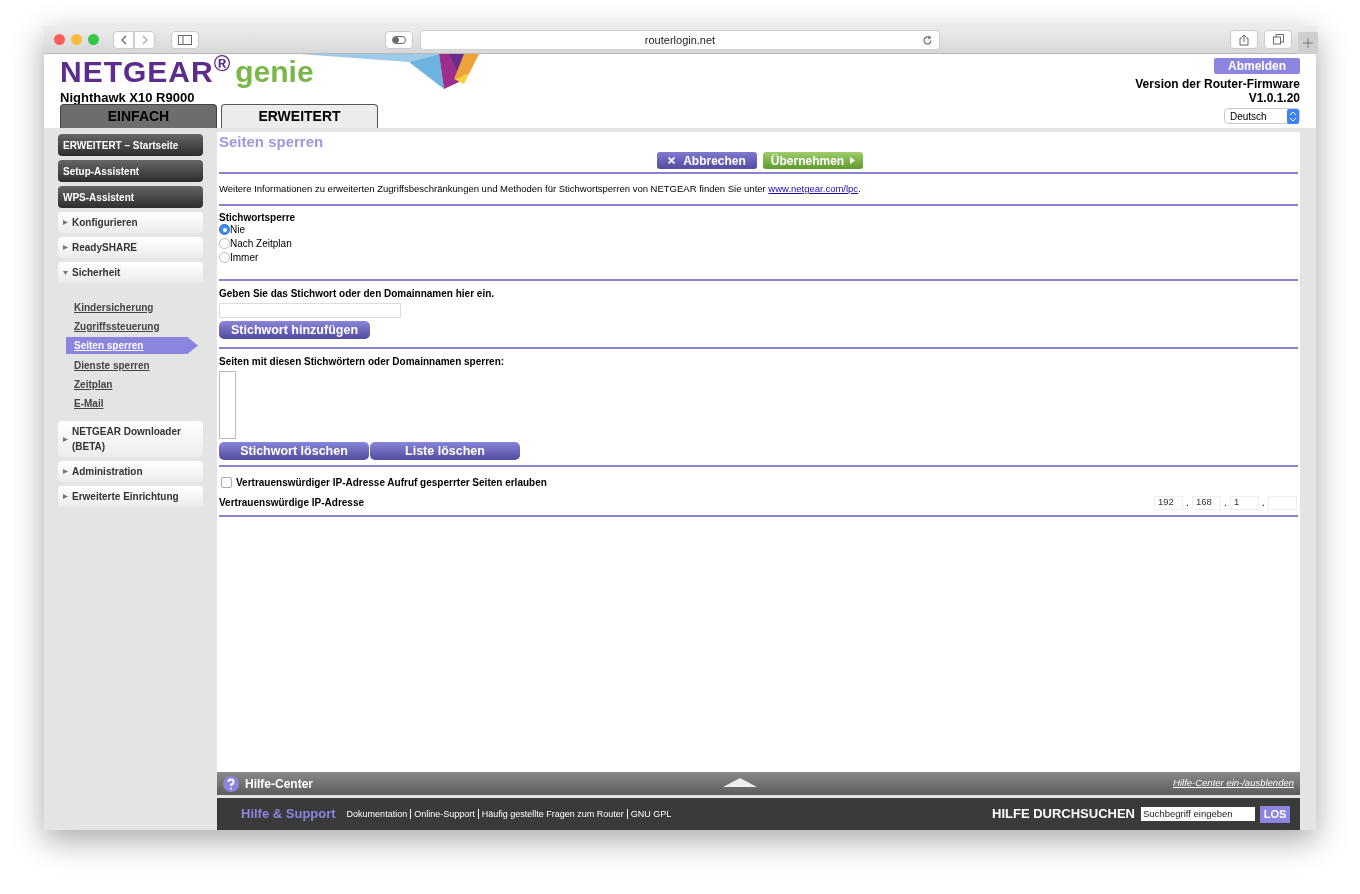 The height and width of the screenshot is (894, 1360). Describe the element at coordinates (130, 471) in the screenshot. I see `sidebar-item: Administration` at that location.